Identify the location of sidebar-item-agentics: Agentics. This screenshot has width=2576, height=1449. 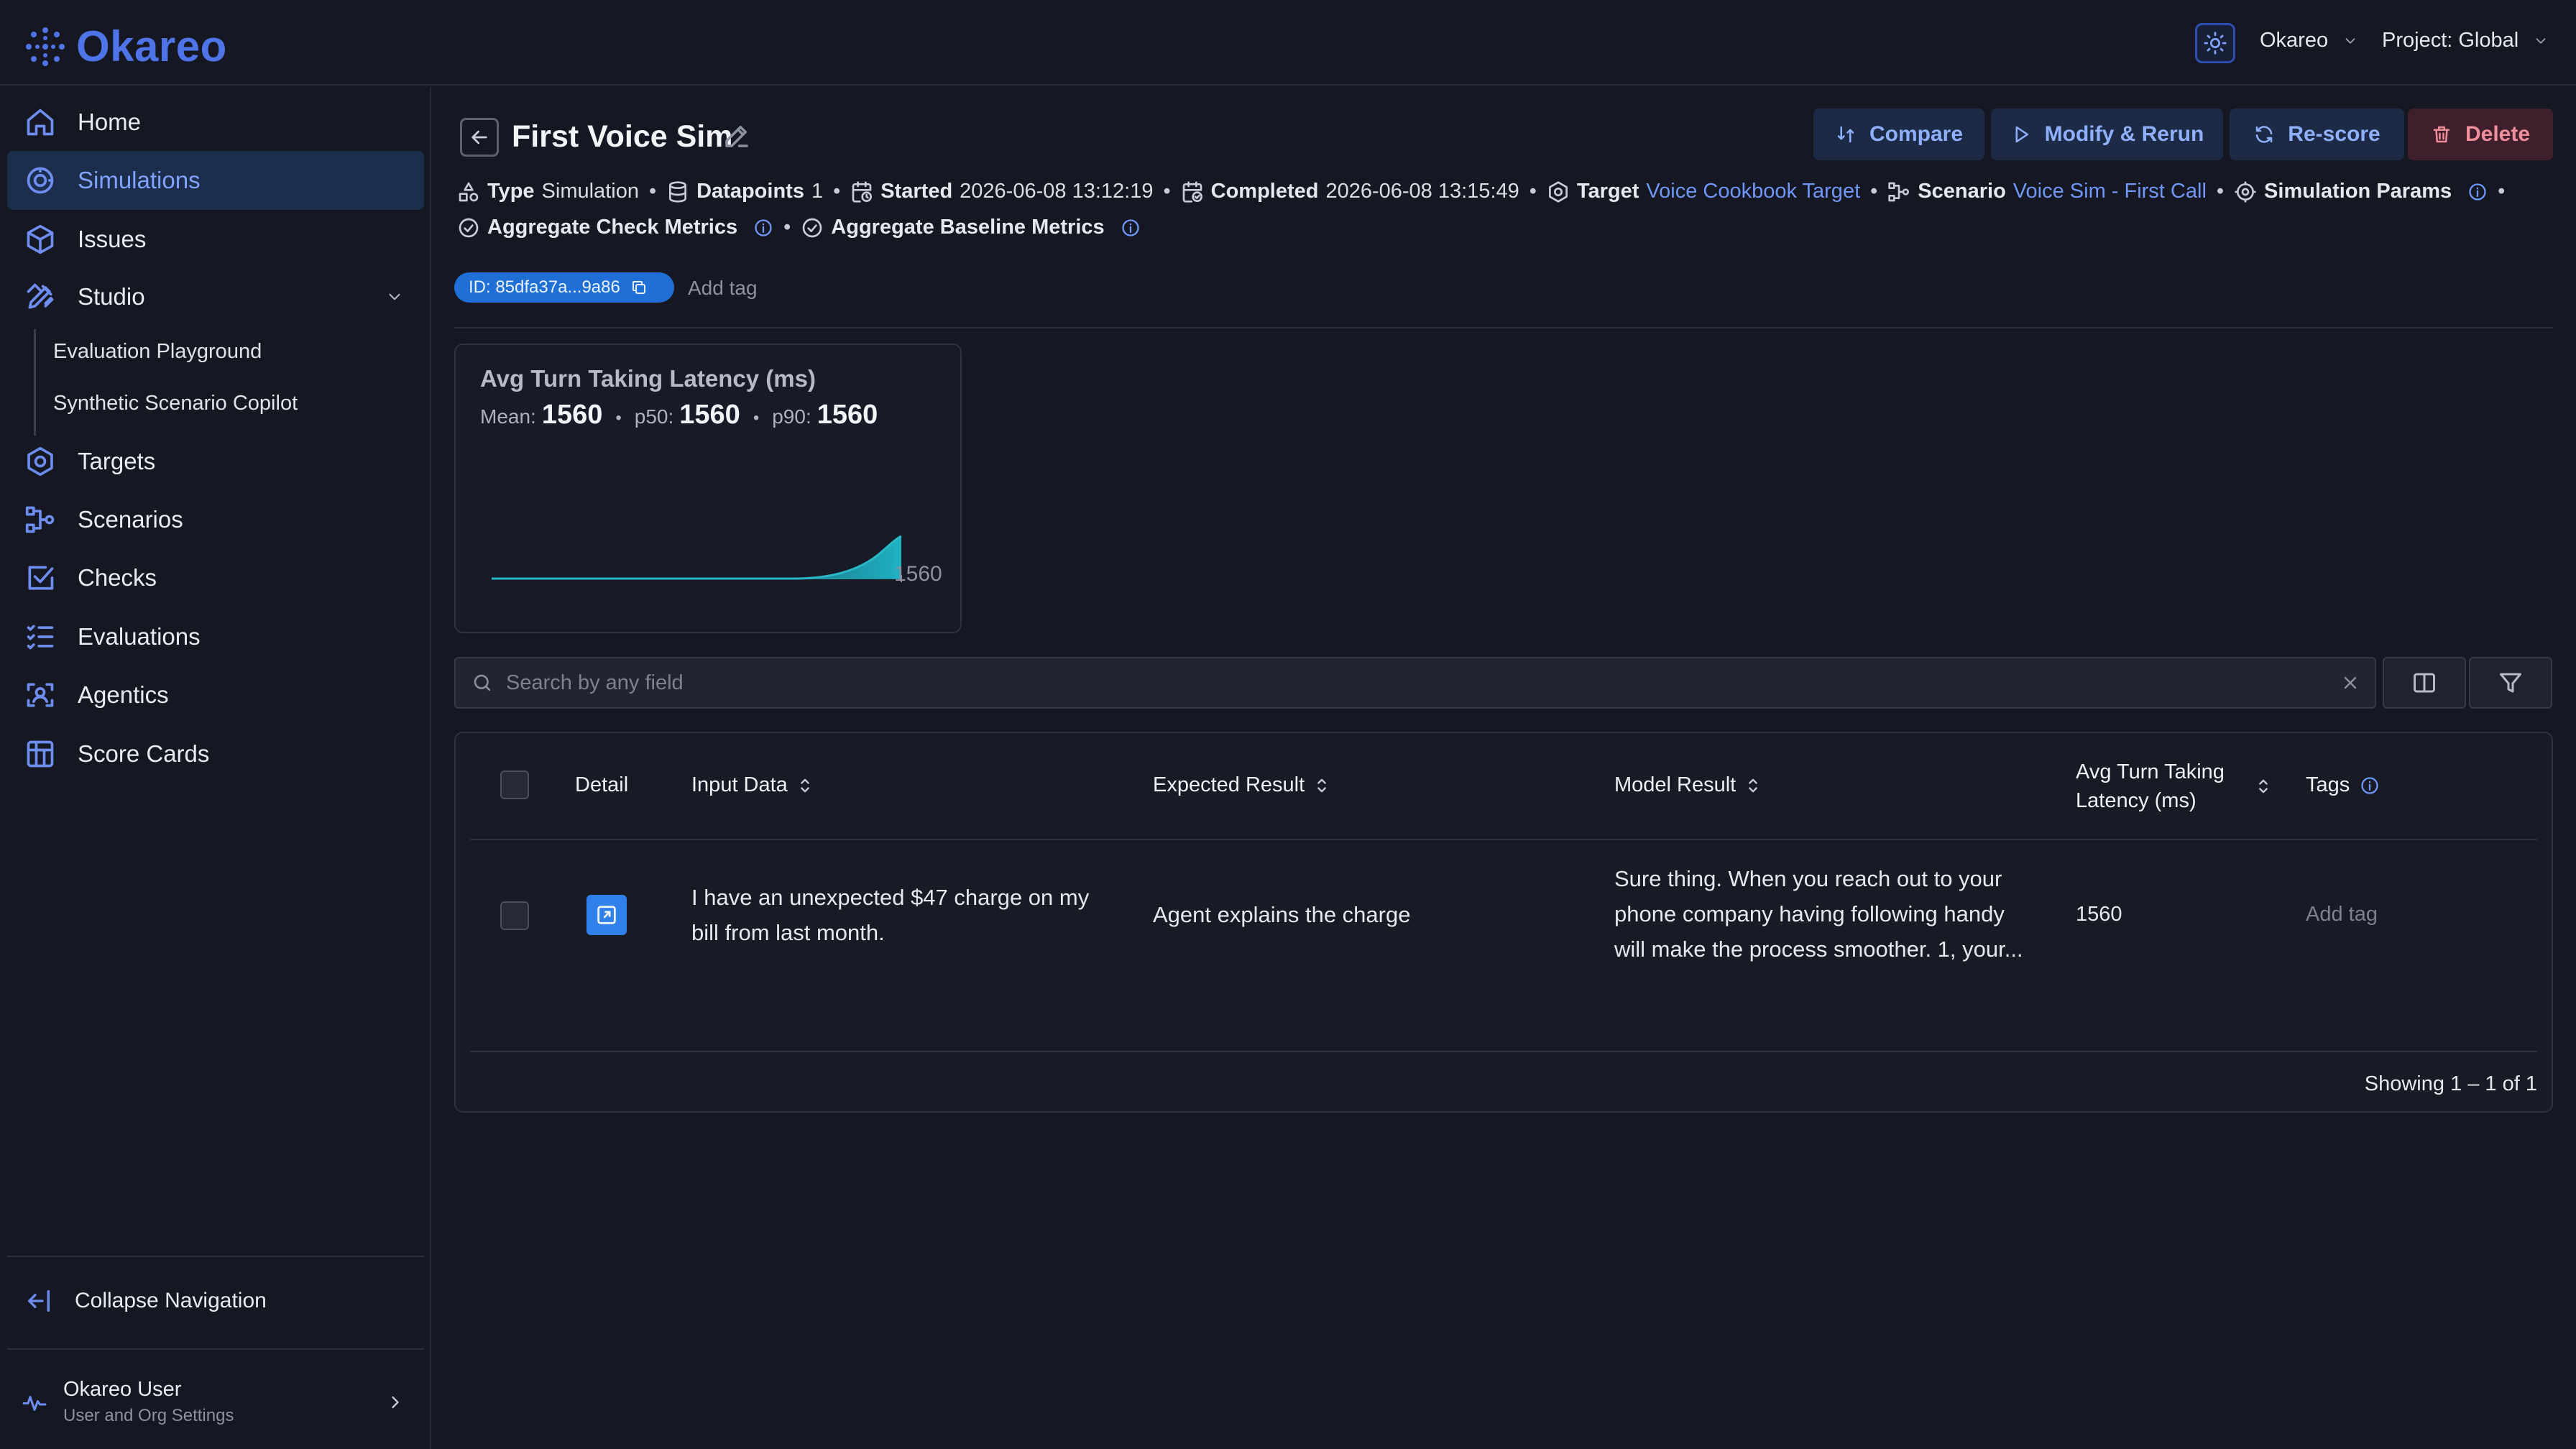
(215, 695).